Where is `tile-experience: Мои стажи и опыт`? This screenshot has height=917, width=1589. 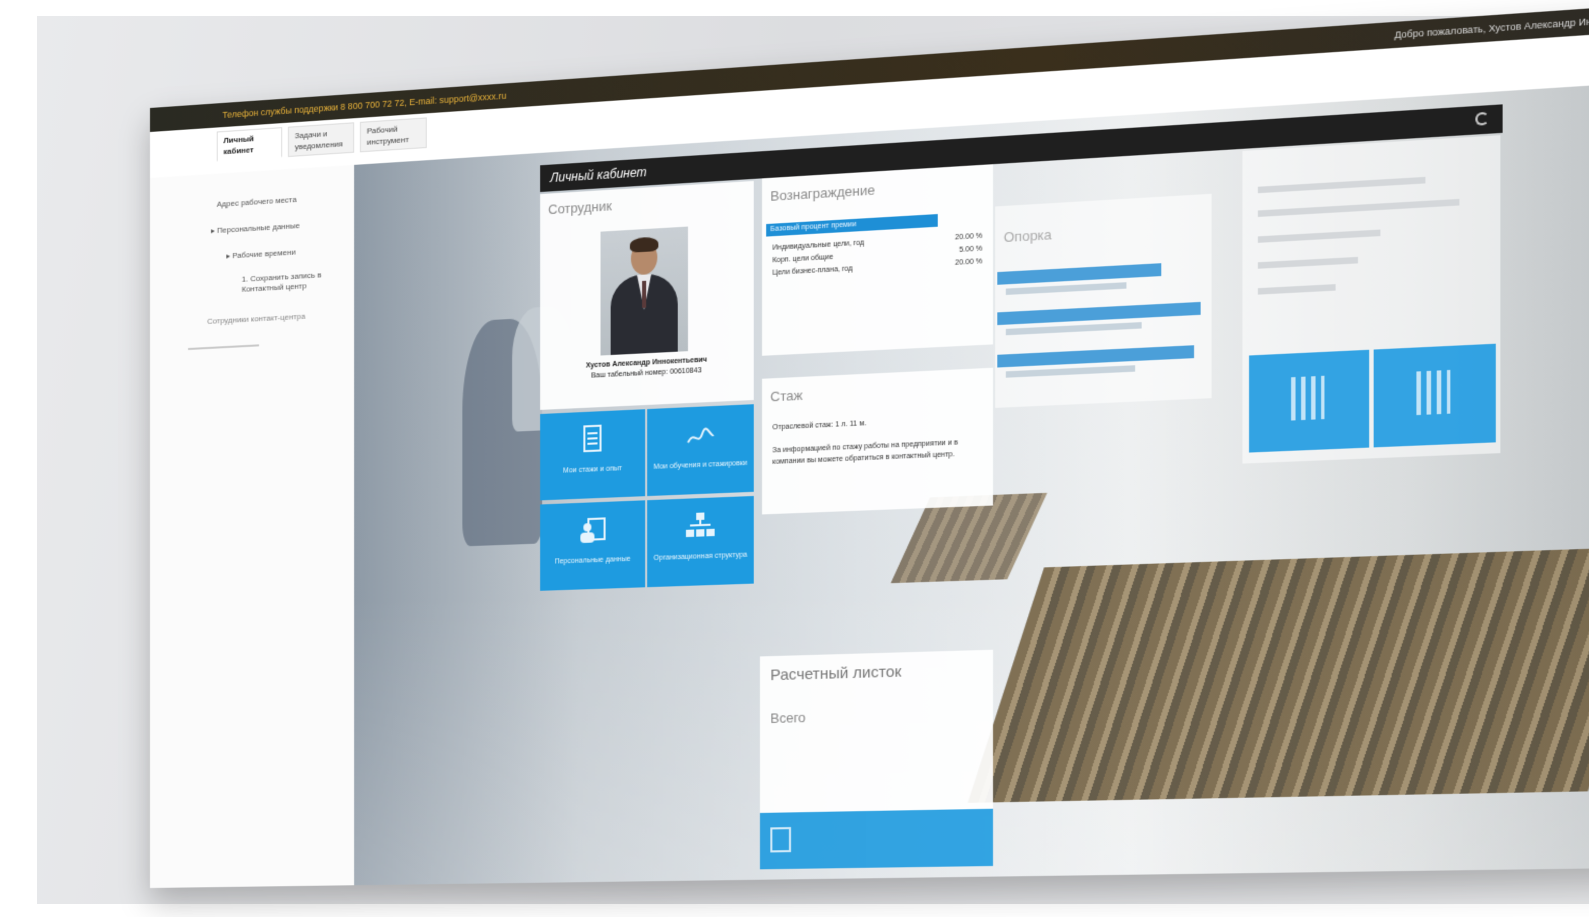 tile-experience: Мои стажи и опыт is located at coordinates (593, 455).